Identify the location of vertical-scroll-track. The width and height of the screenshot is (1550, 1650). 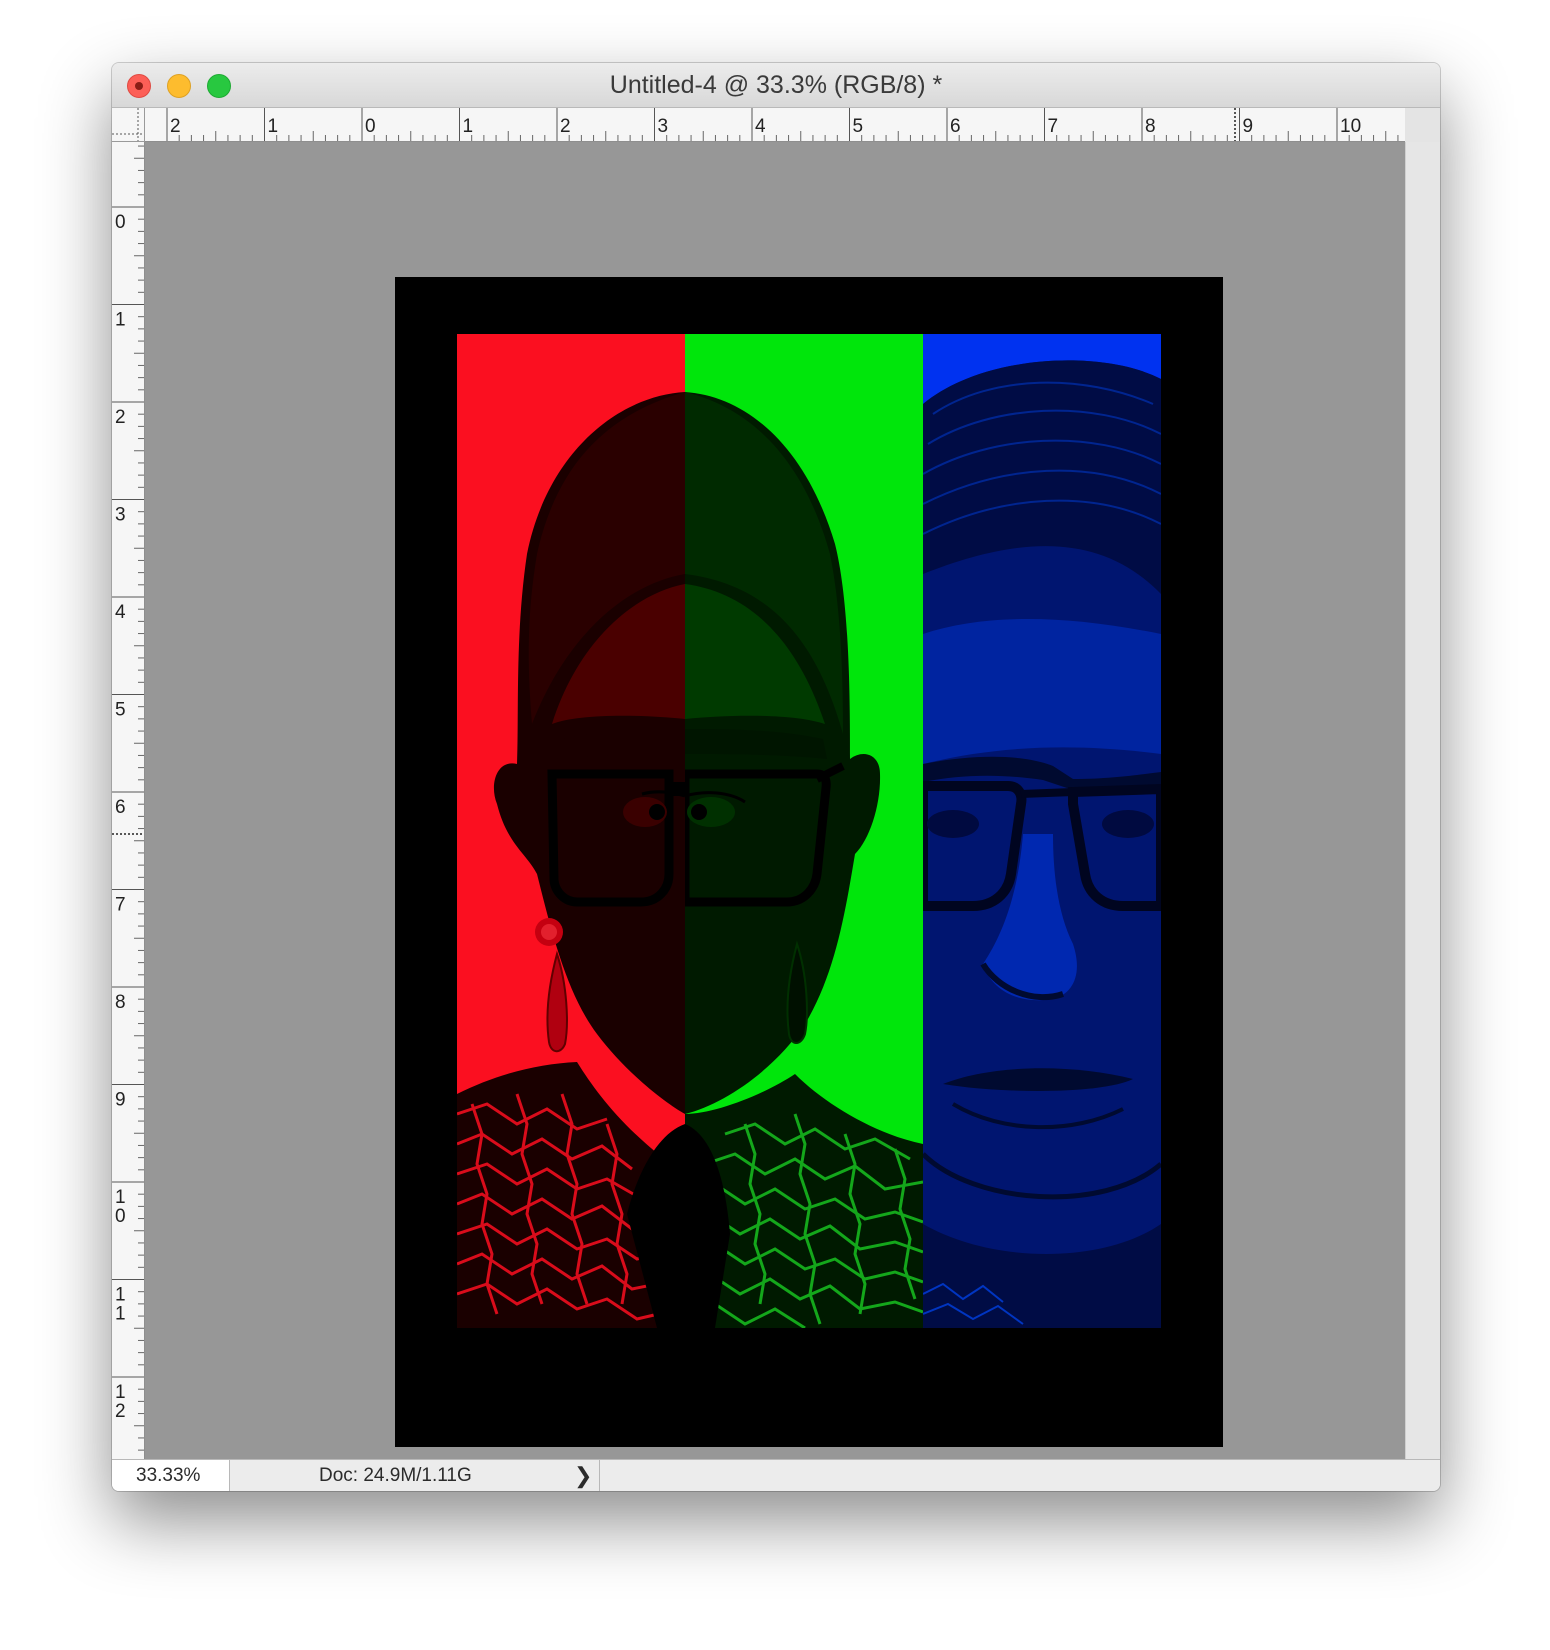
(1422, 800).